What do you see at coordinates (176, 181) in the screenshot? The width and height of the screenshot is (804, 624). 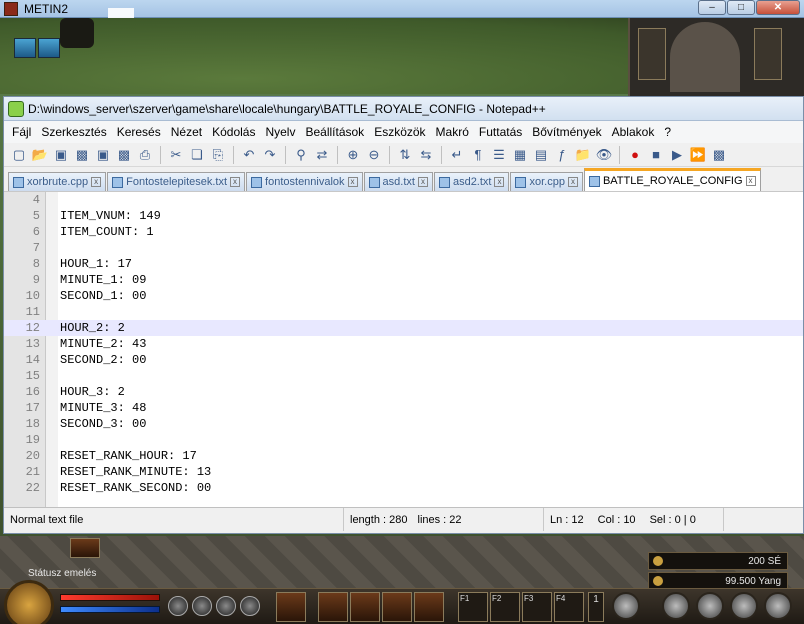 I see `tab-fontostelepitesek: Fontostelepitesek.txt x` at bounding box center [176, 181].